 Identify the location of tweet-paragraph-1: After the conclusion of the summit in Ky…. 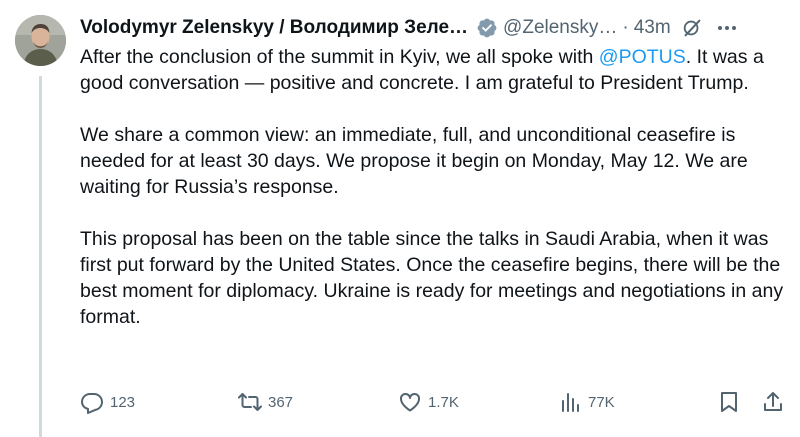
(433, 70).